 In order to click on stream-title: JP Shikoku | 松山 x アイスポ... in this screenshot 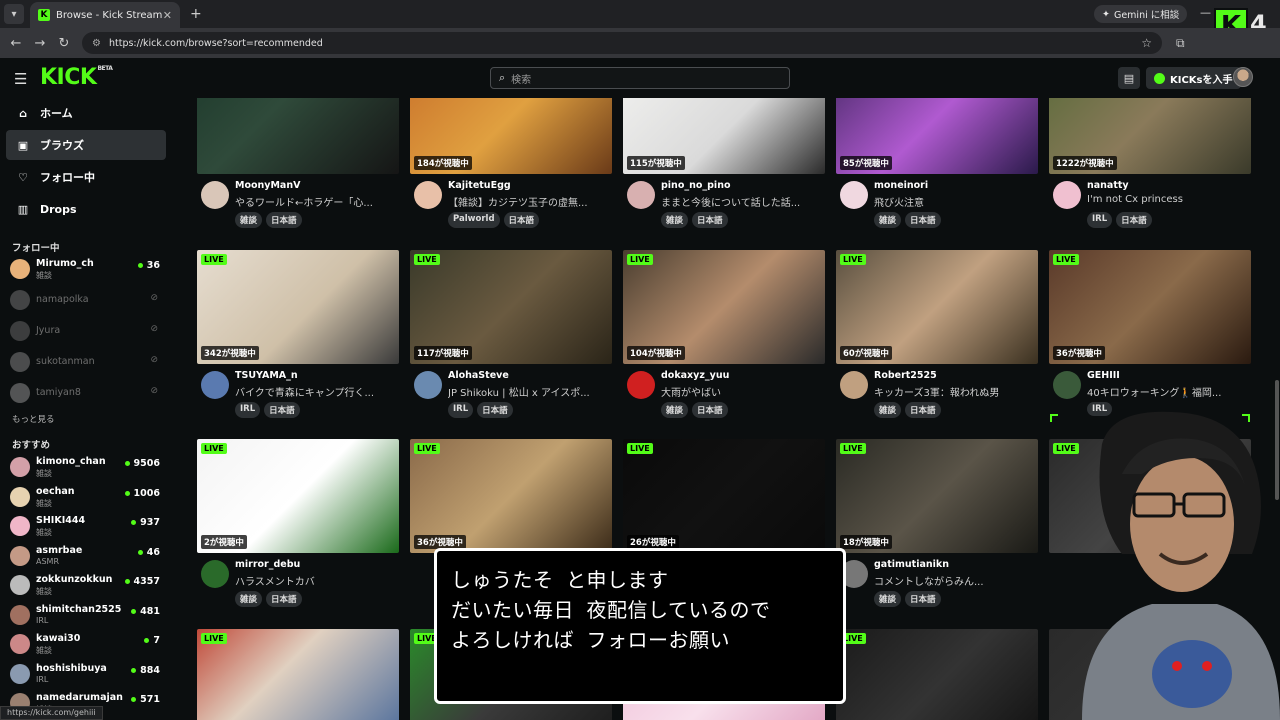, I will do `click(528, 391)`.